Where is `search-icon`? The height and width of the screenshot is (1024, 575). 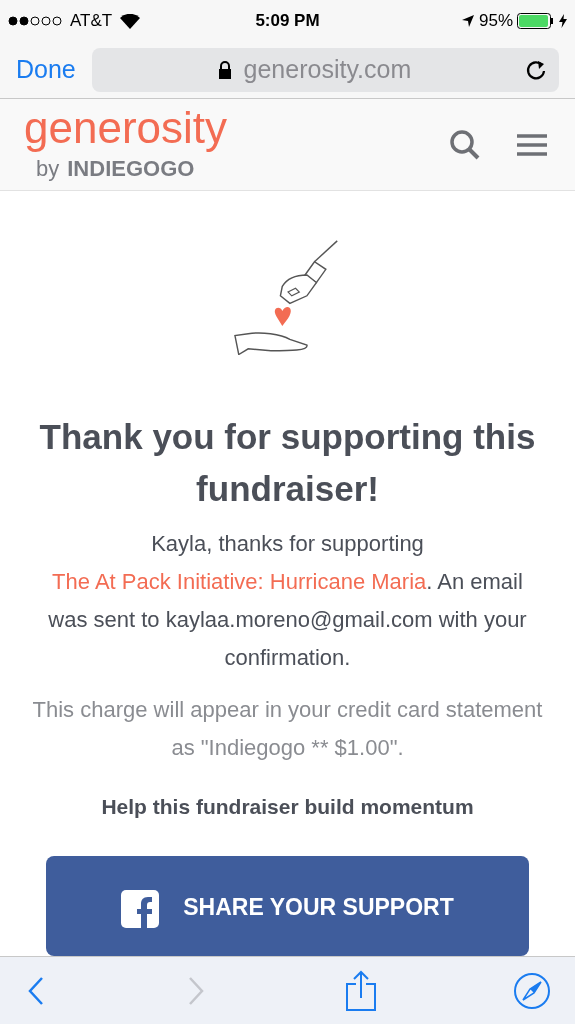 search-icon is located at coordinates (465, 144).